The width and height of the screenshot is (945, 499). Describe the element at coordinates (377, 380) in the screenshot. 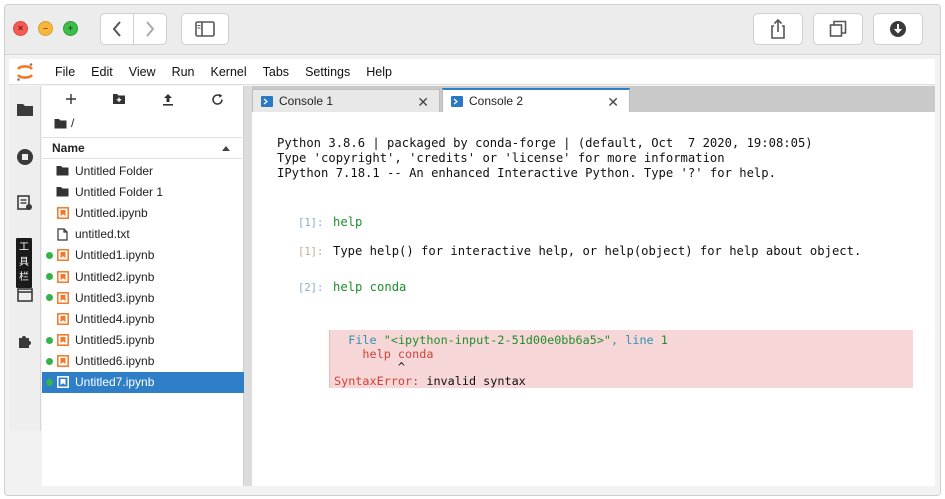

I see `error-type: SyntaxError:` at that location.